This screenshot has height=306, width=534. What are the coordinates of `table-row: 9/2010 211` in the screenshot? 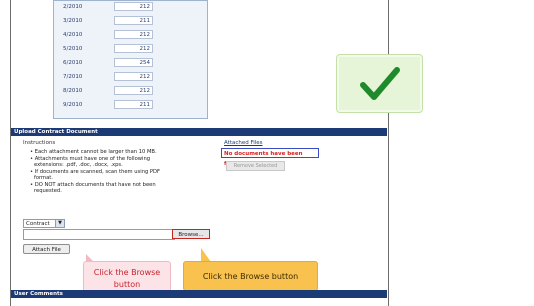 It's located at (130, 105).